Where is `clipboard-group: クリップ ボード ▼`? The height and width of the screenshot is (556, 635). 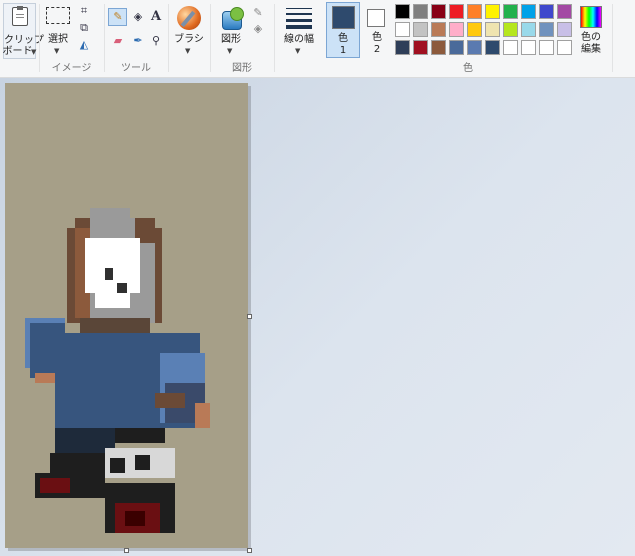 clipboard-group: クリップ ボード ▼ is located at coordinates (22, 38).